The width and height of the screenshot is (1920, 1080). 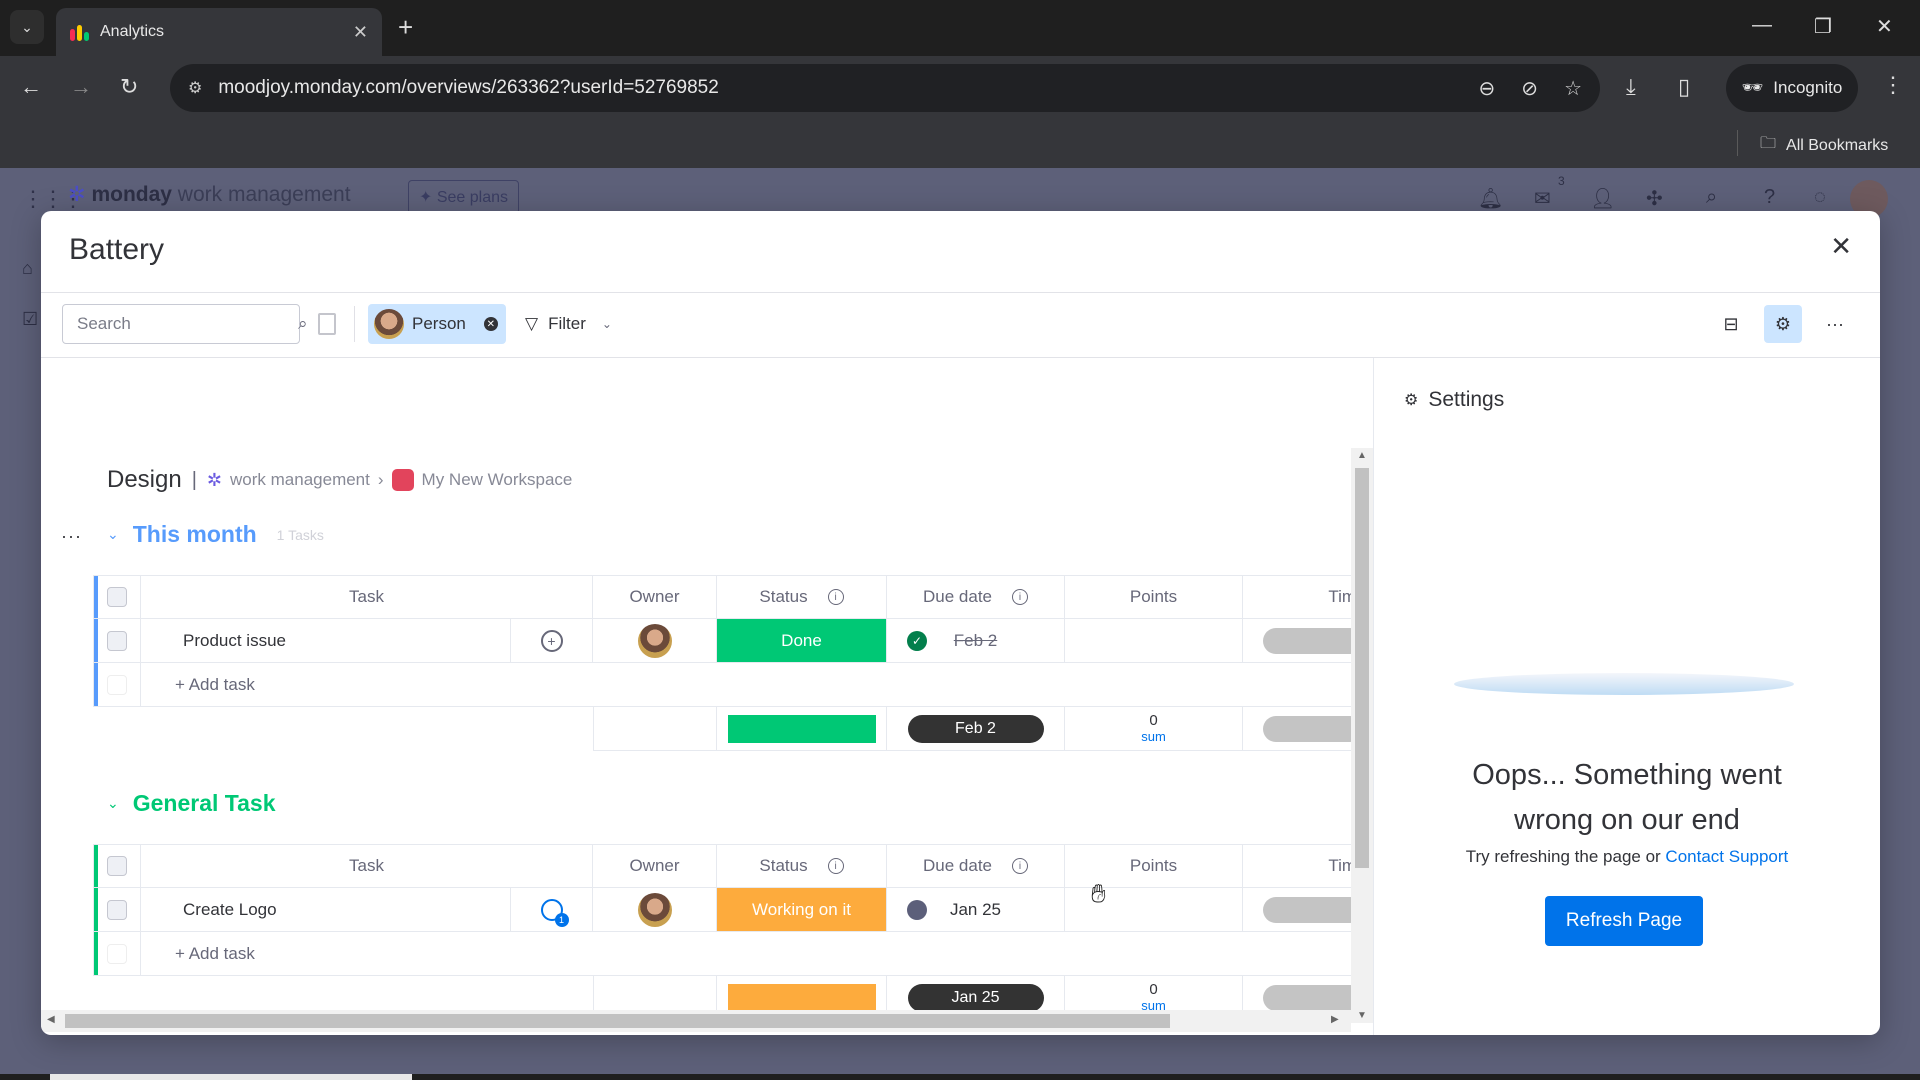 What do you see at coordinates (490, 324) in the screenshot?
I see `clear-person-icon: ✕` at bounding box center [490, 324].